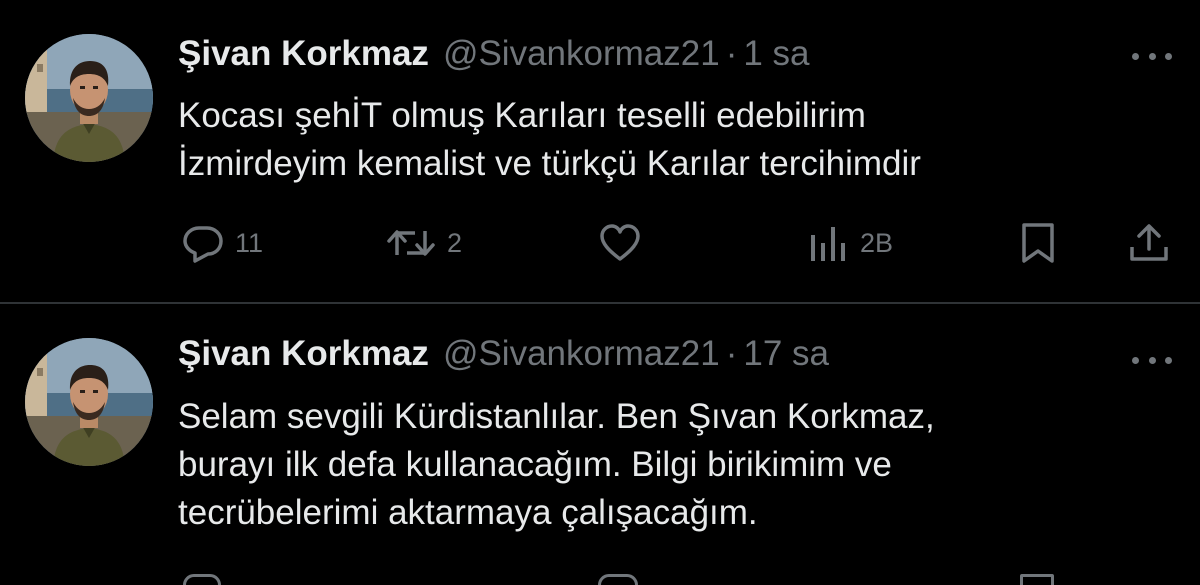  Describe the element at coordinates (786, 354) in the screenshot. I see `timestamp: 17 sa` at that location.